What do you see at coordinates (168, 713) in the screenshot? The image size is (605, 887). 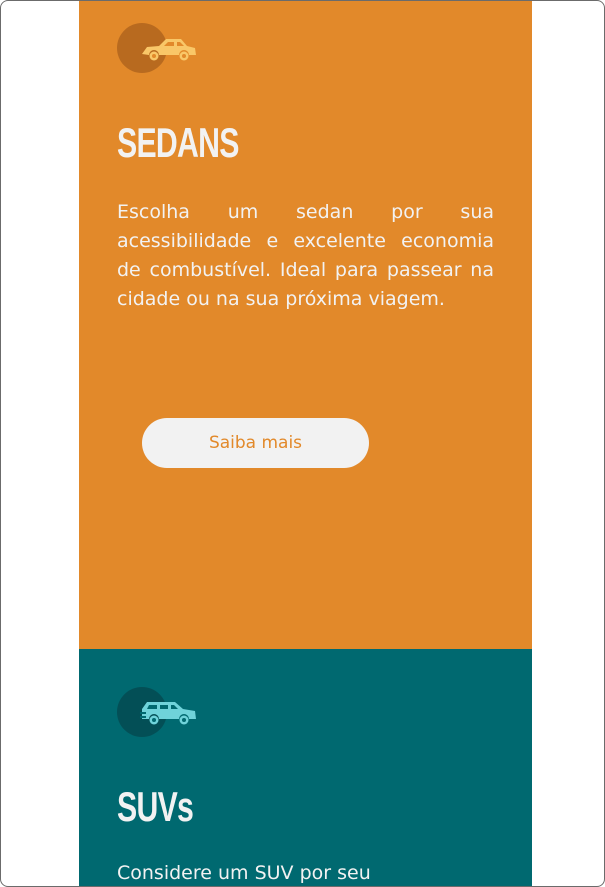 I see `suv-car-icon` at bounding box center [168, 713].